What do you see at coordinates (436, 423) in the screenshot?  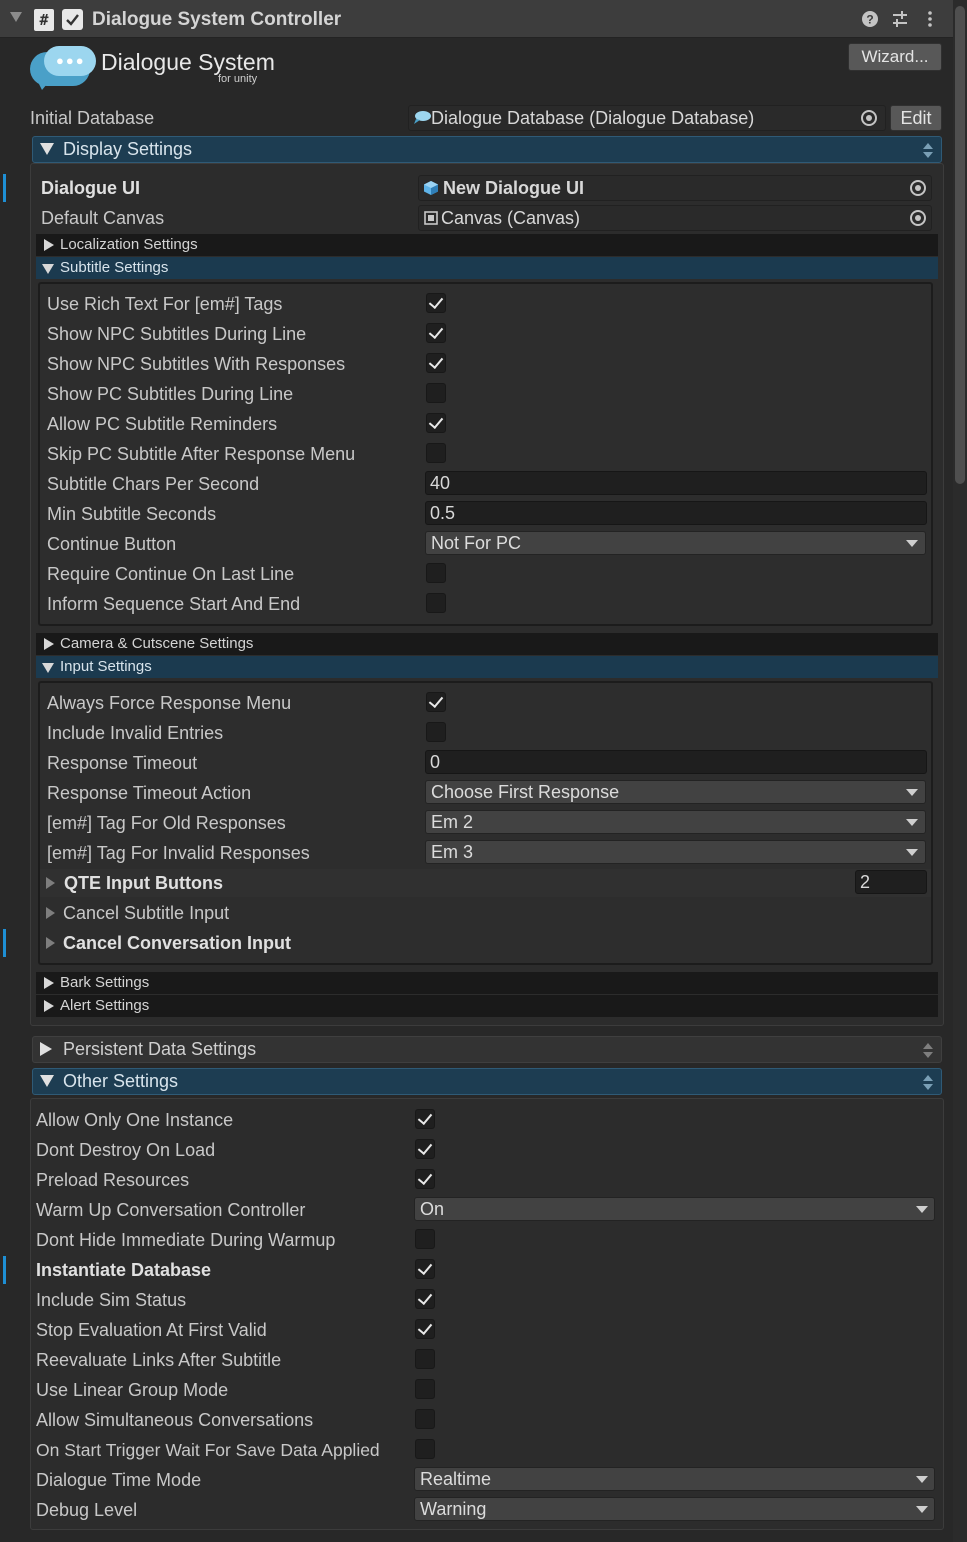 I see `pc-reminders-checkbox` at bounding box center [436, 423].